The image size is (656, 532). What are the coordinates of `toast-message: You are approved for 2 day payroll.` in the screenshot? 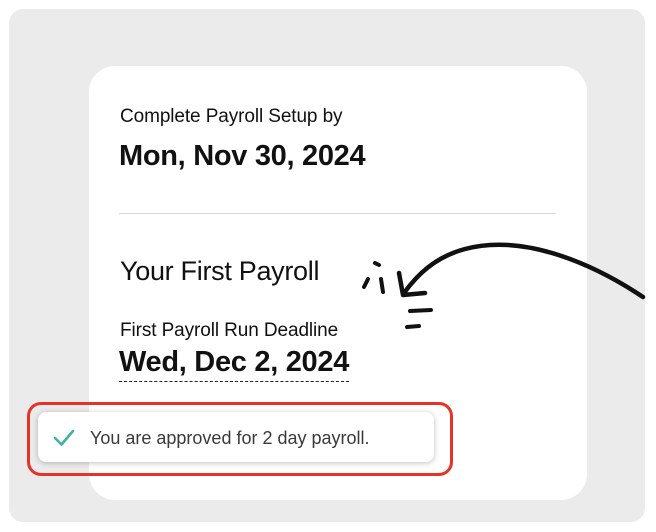 It's located at (230, 438).